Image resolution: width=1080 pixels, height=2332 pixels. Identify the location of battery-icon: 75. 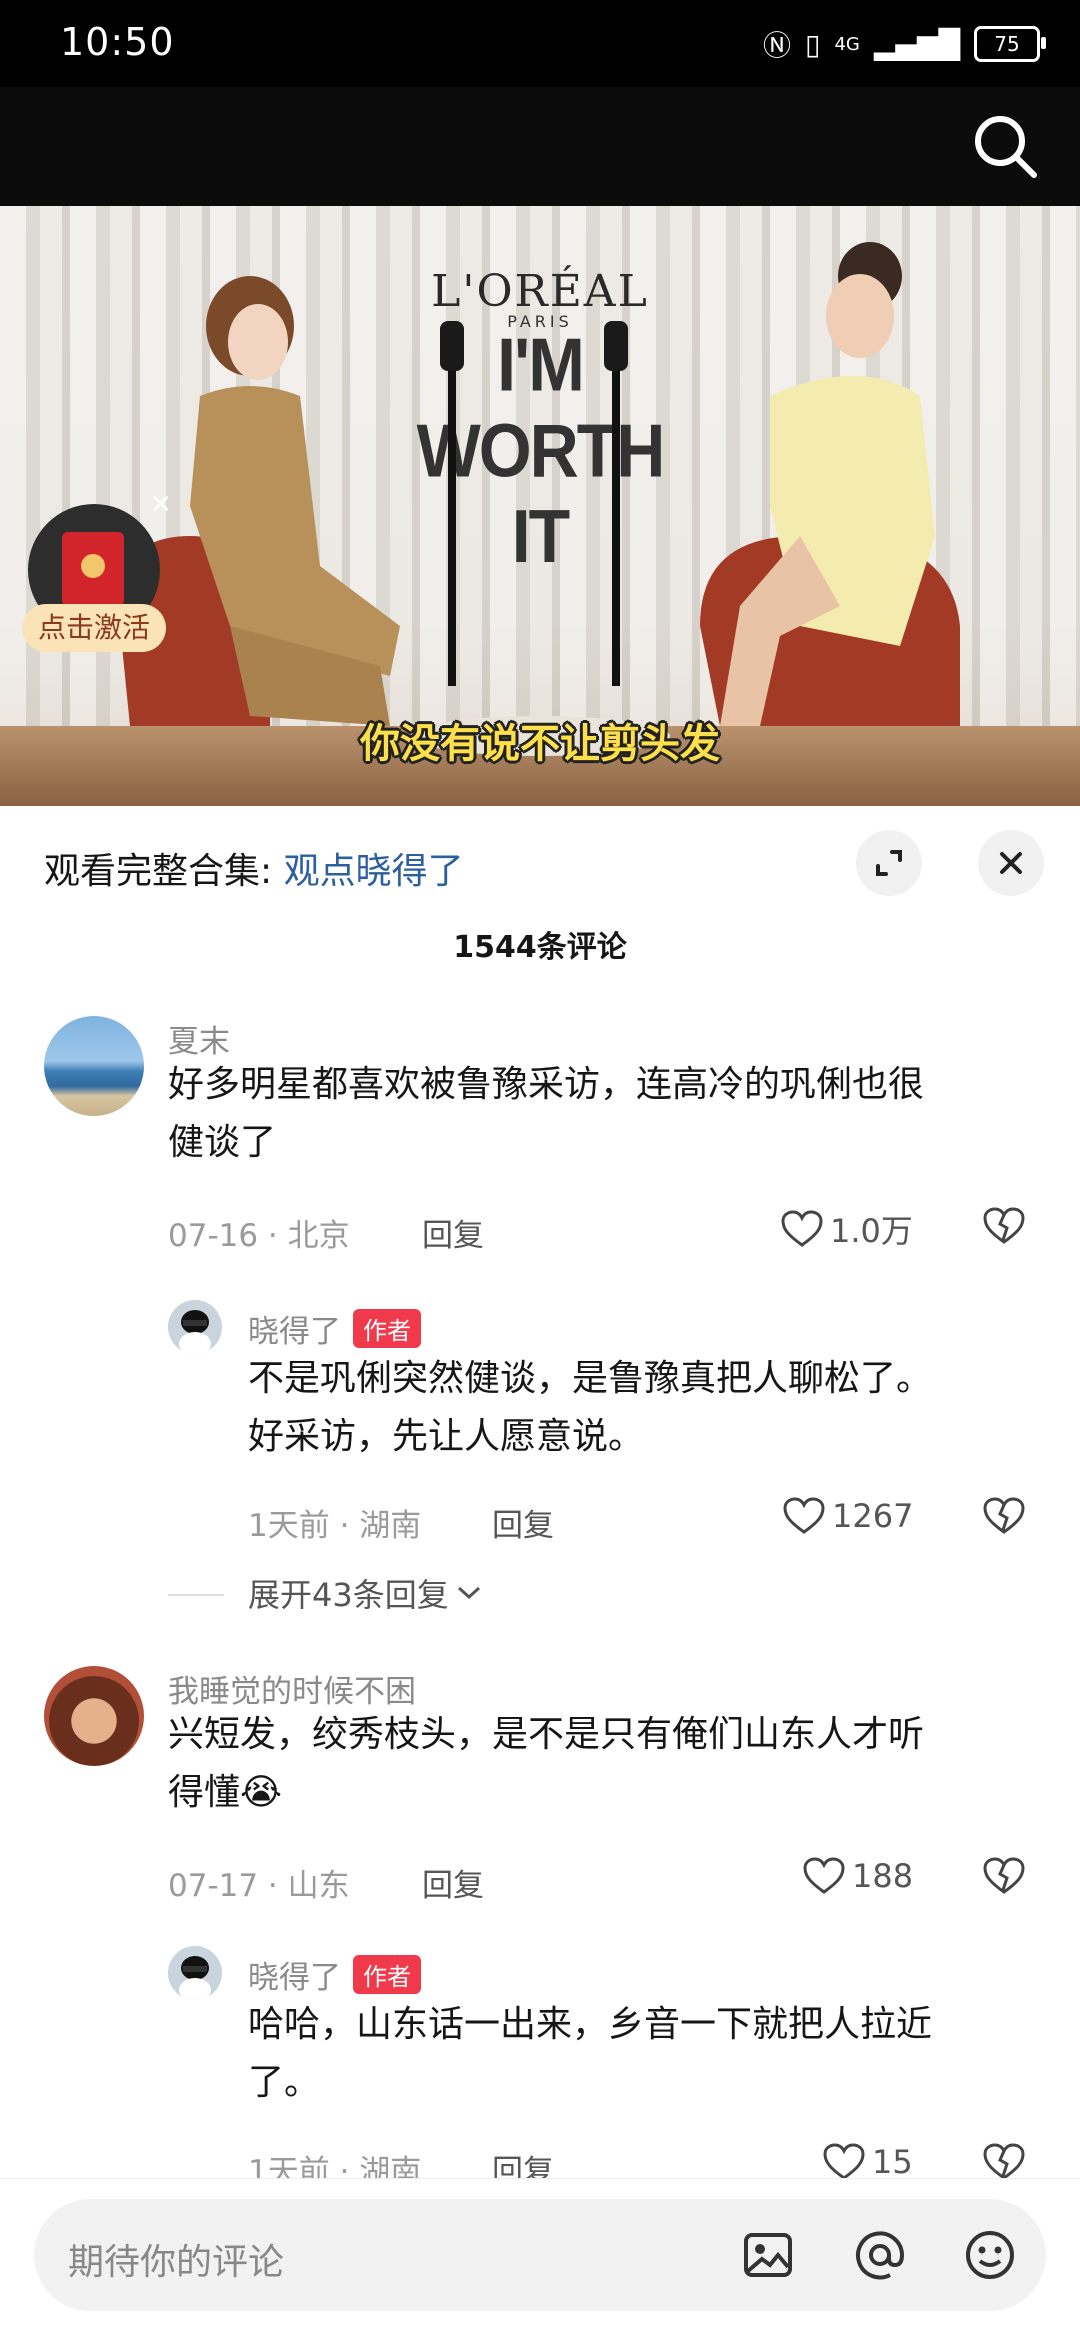
(1010, 44).